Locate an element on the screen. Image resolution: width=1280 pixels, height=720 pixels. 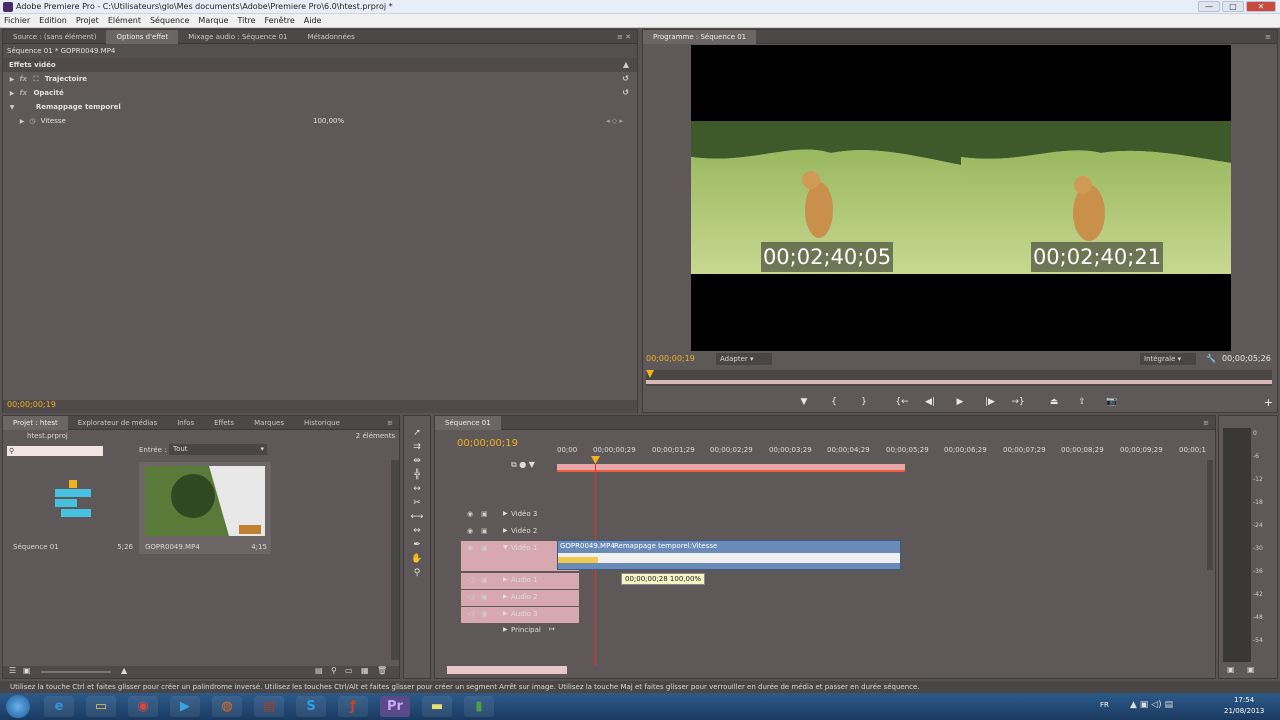
panel-menu-icon: ≡ ✕ is located at coordinates (624, 37).